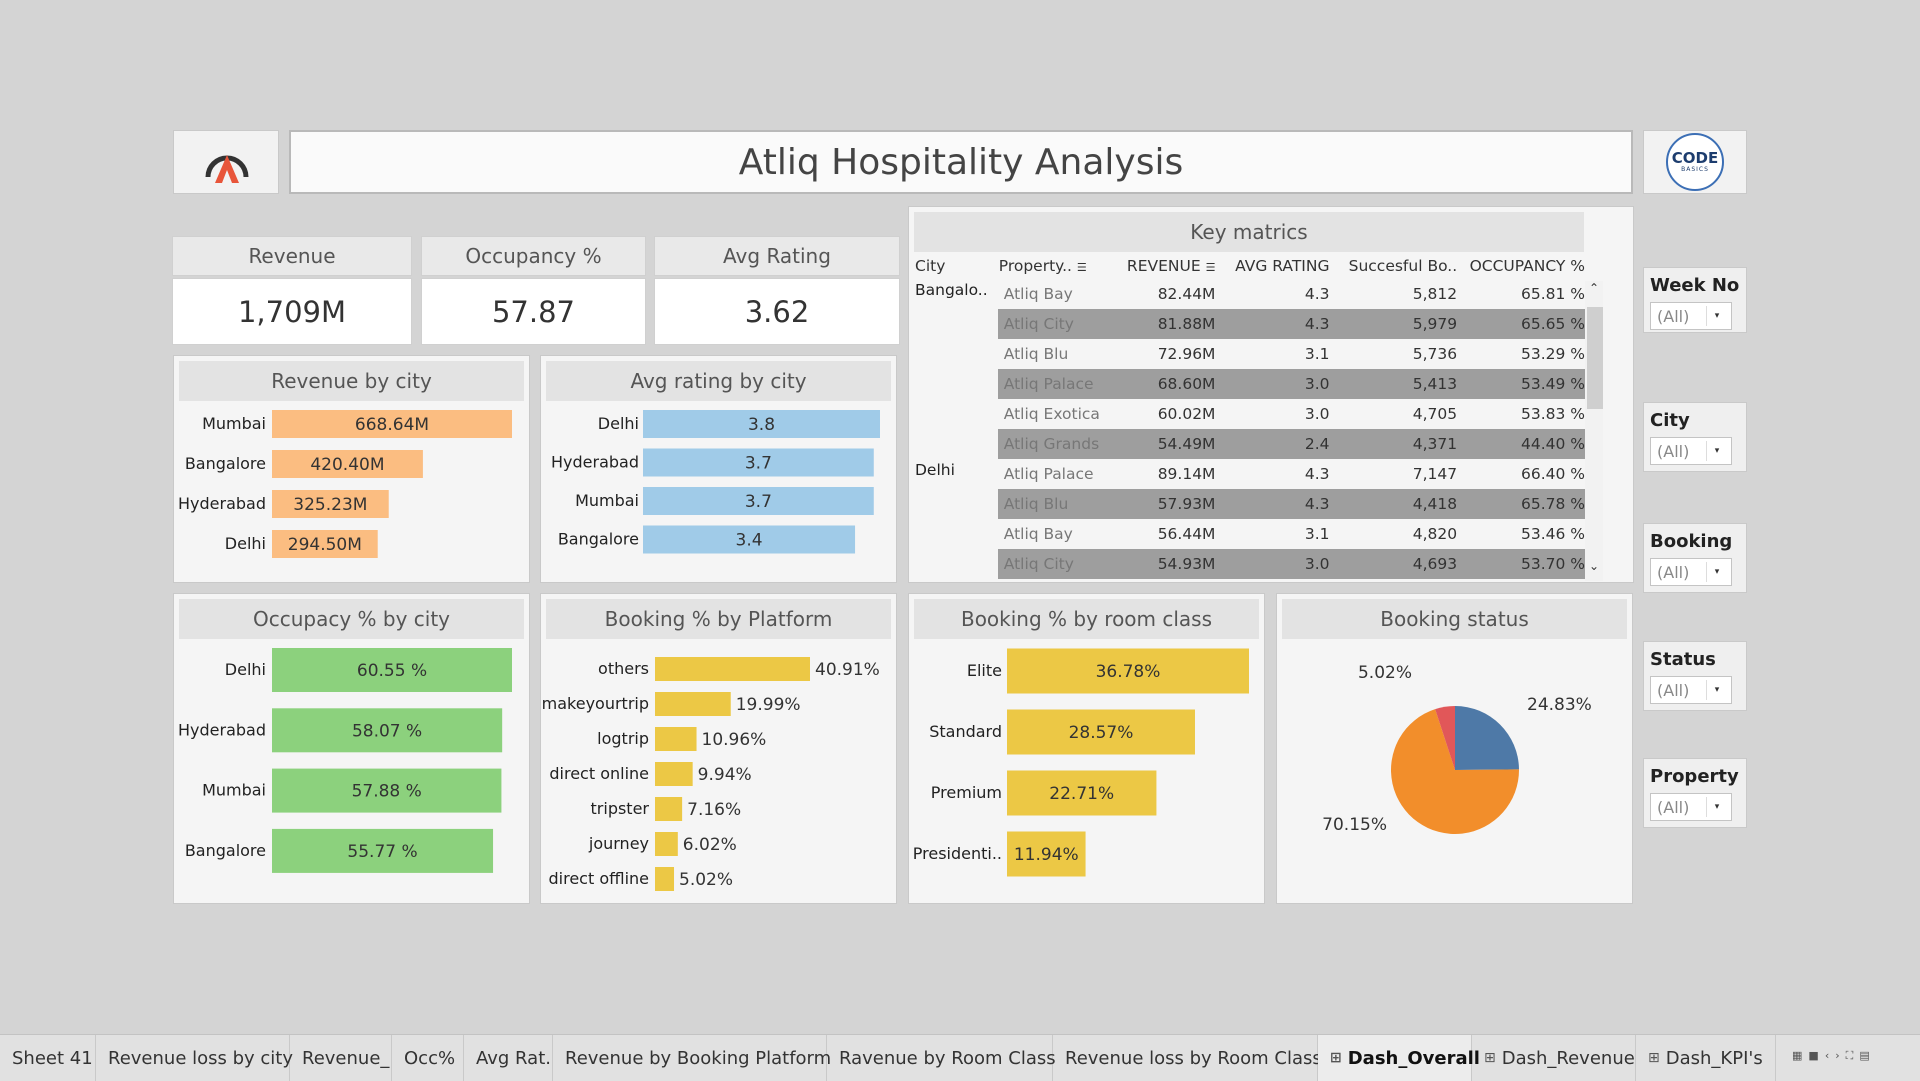 Image resolution: width=1920 pixels, height=1081 pixels. Describe the element at coordinates (1594, 566) in the screenshot. I see `scroll-down-icon: ⌄` at that location.